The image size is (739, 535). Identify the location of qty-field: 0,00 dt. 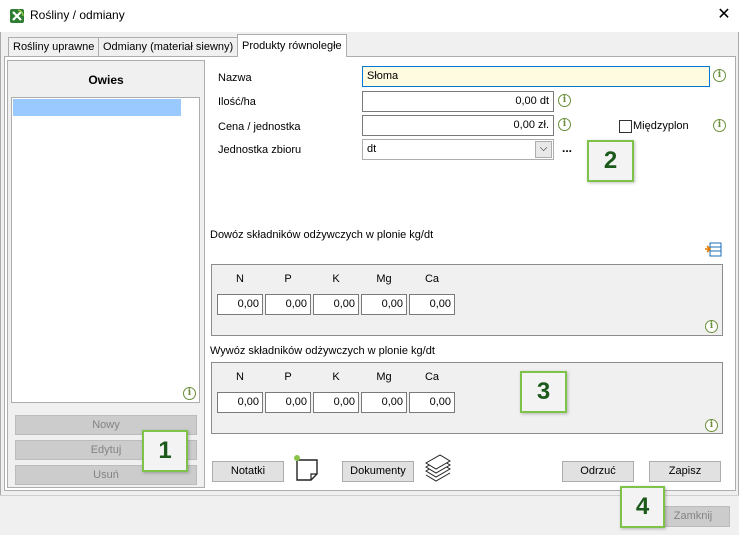
(458, 101).